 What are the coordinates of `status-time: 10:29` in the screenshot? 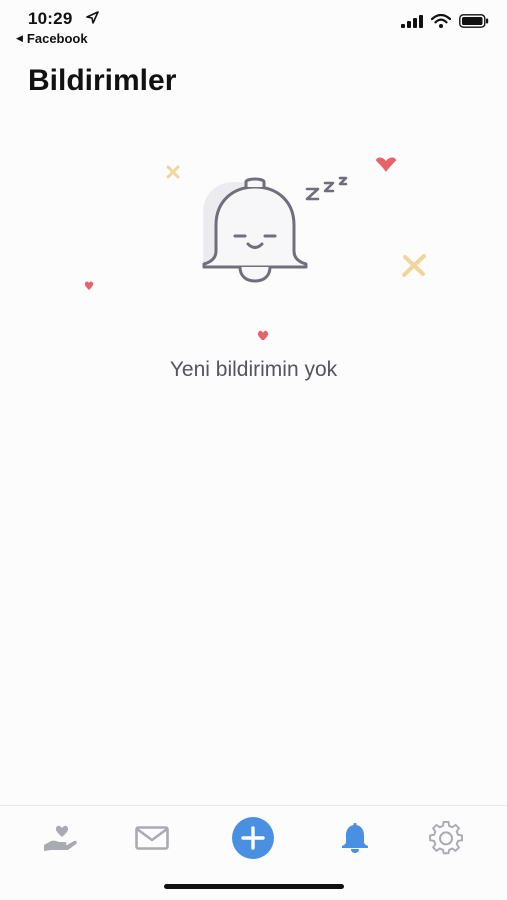 It's located at (50, 18).